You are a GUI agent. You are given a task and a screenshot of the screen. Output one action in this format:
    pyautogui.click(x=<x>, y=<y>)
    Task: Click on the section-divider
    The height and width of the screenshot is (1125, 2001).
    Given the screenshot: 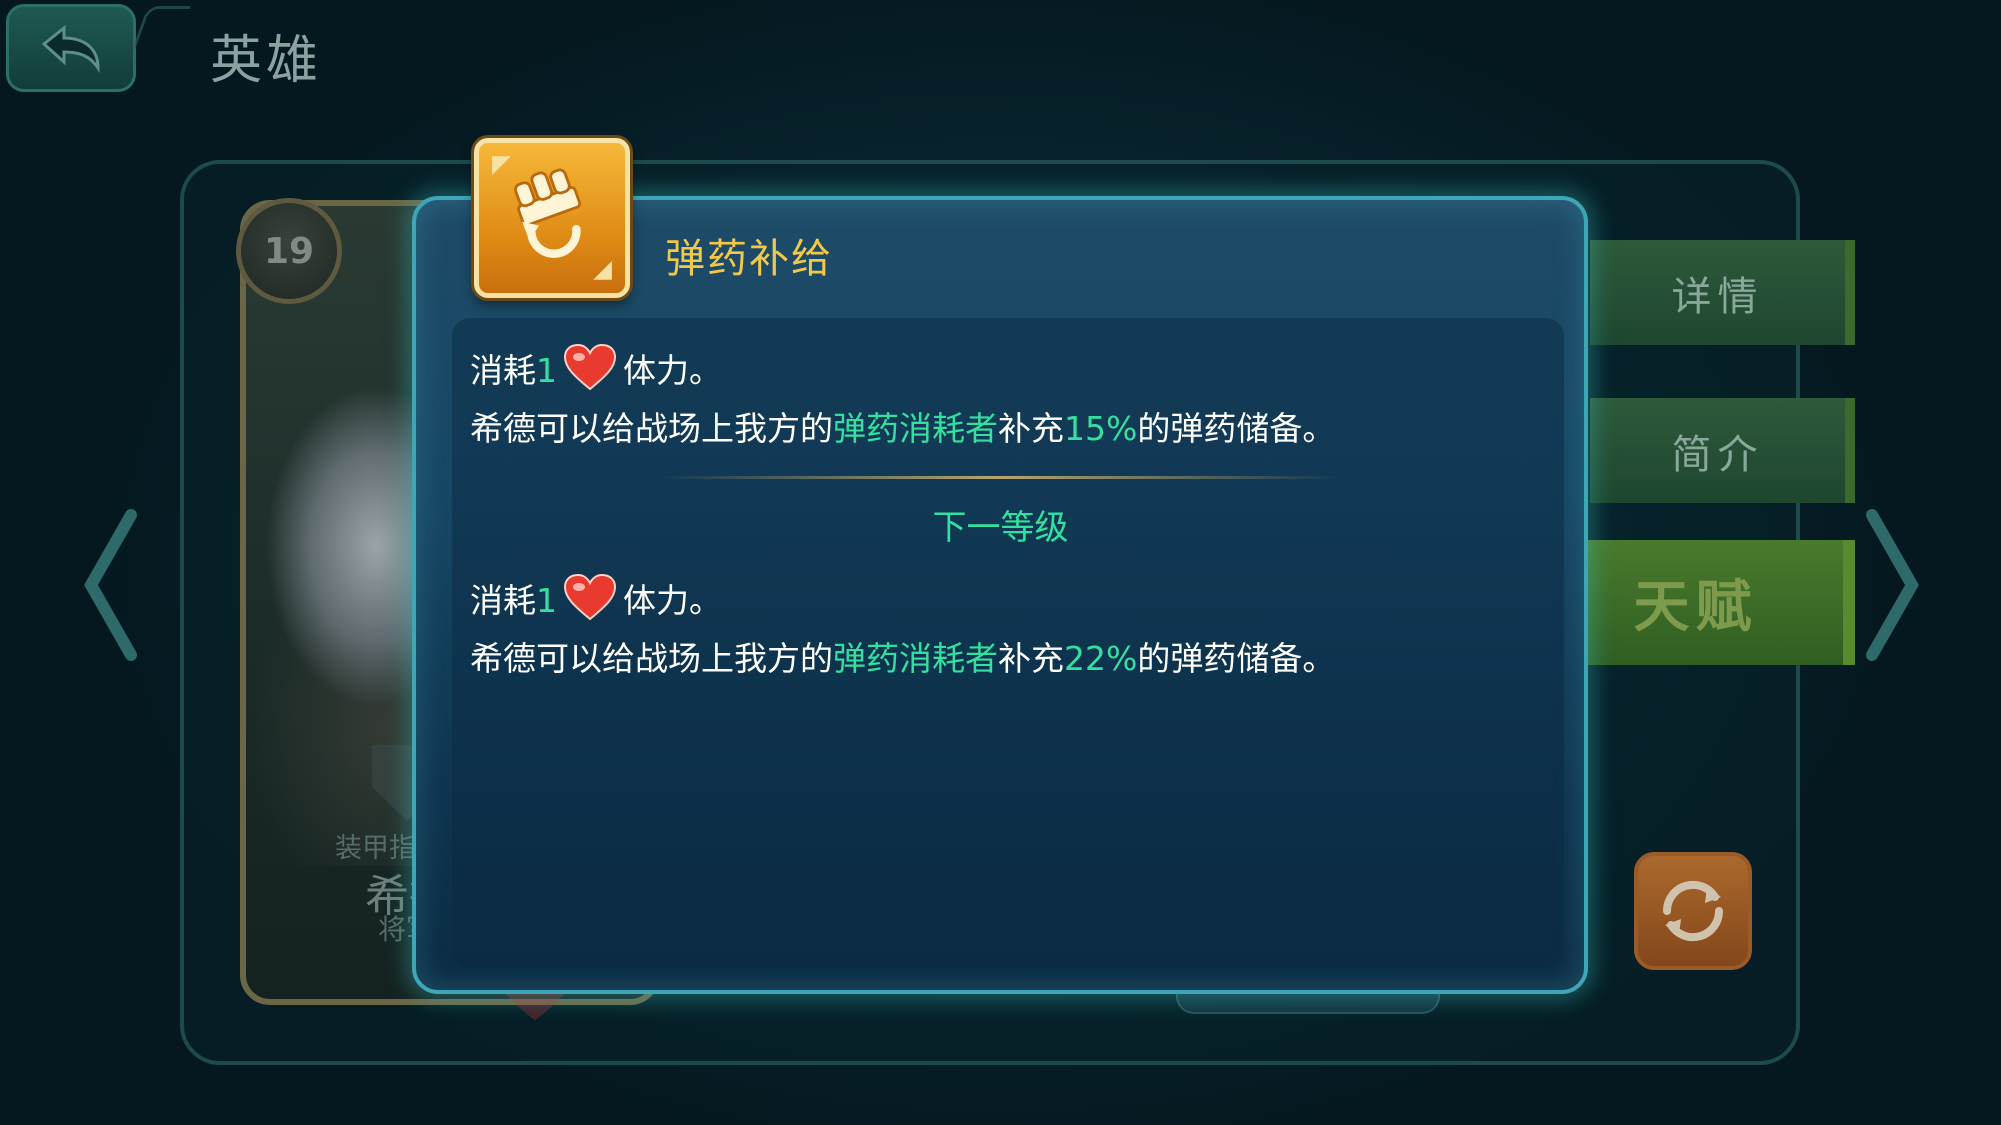 What is the action you would take?
    pyautogui.click(x=1000, y=477)
    